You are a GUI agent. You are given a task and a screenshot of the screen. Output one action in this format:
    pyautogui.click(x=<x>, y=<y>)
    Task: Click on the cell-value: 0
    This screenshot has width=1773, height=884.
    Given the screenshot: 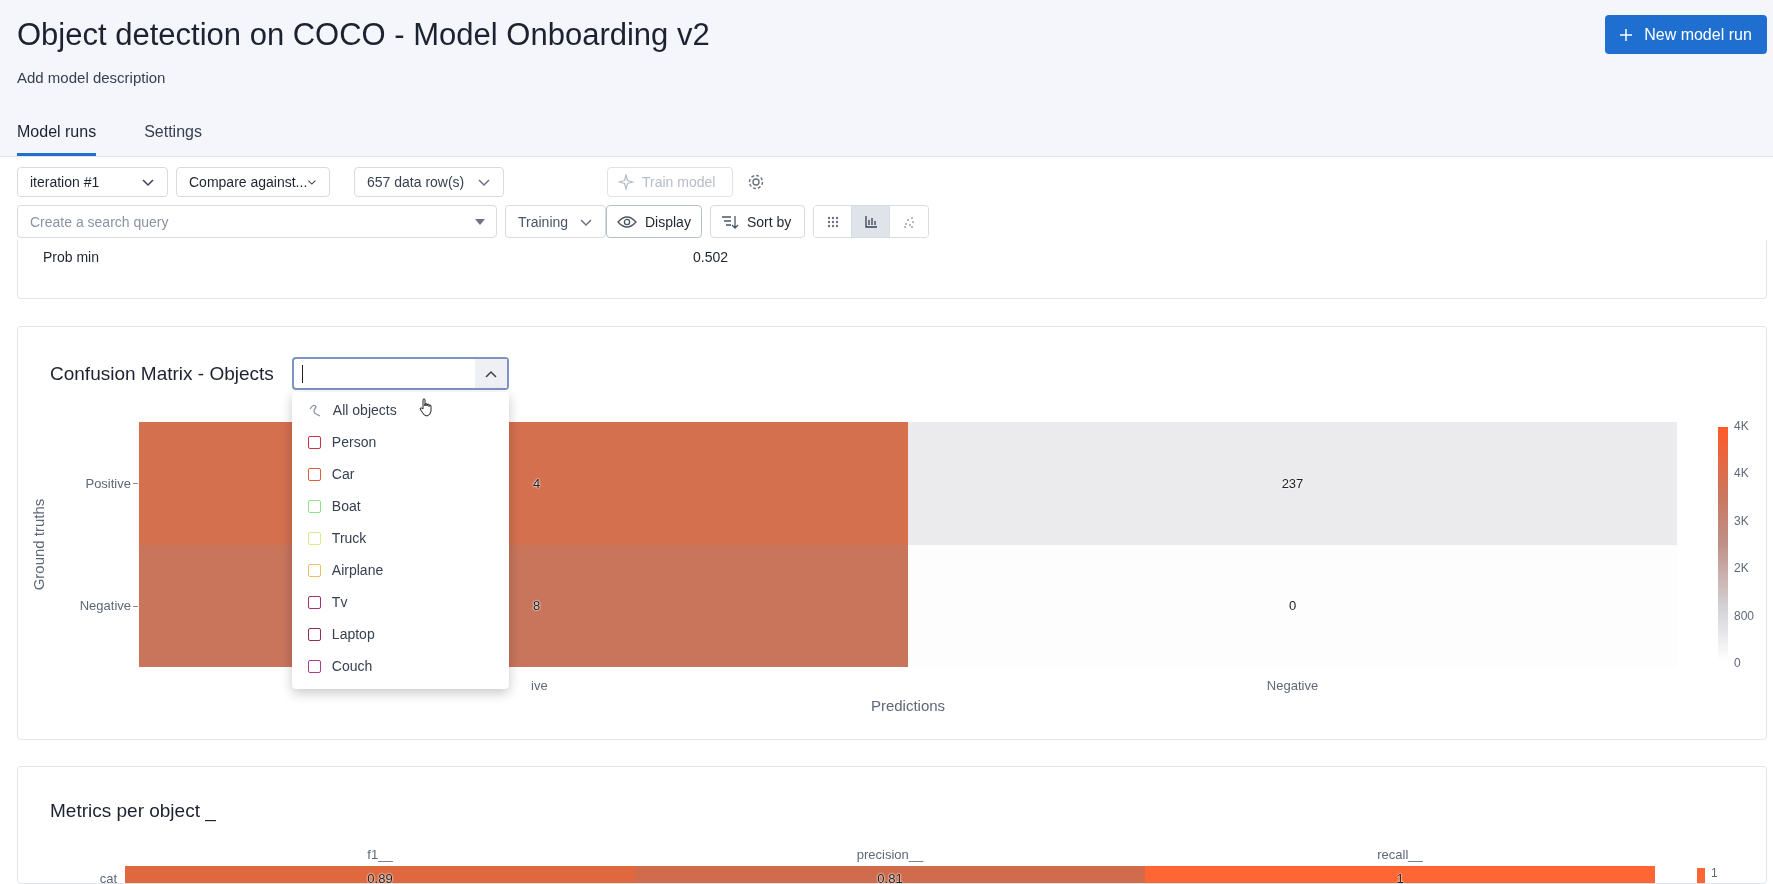 What is the action you would take?
    pyautogui.click(x=1292, y=606)
    